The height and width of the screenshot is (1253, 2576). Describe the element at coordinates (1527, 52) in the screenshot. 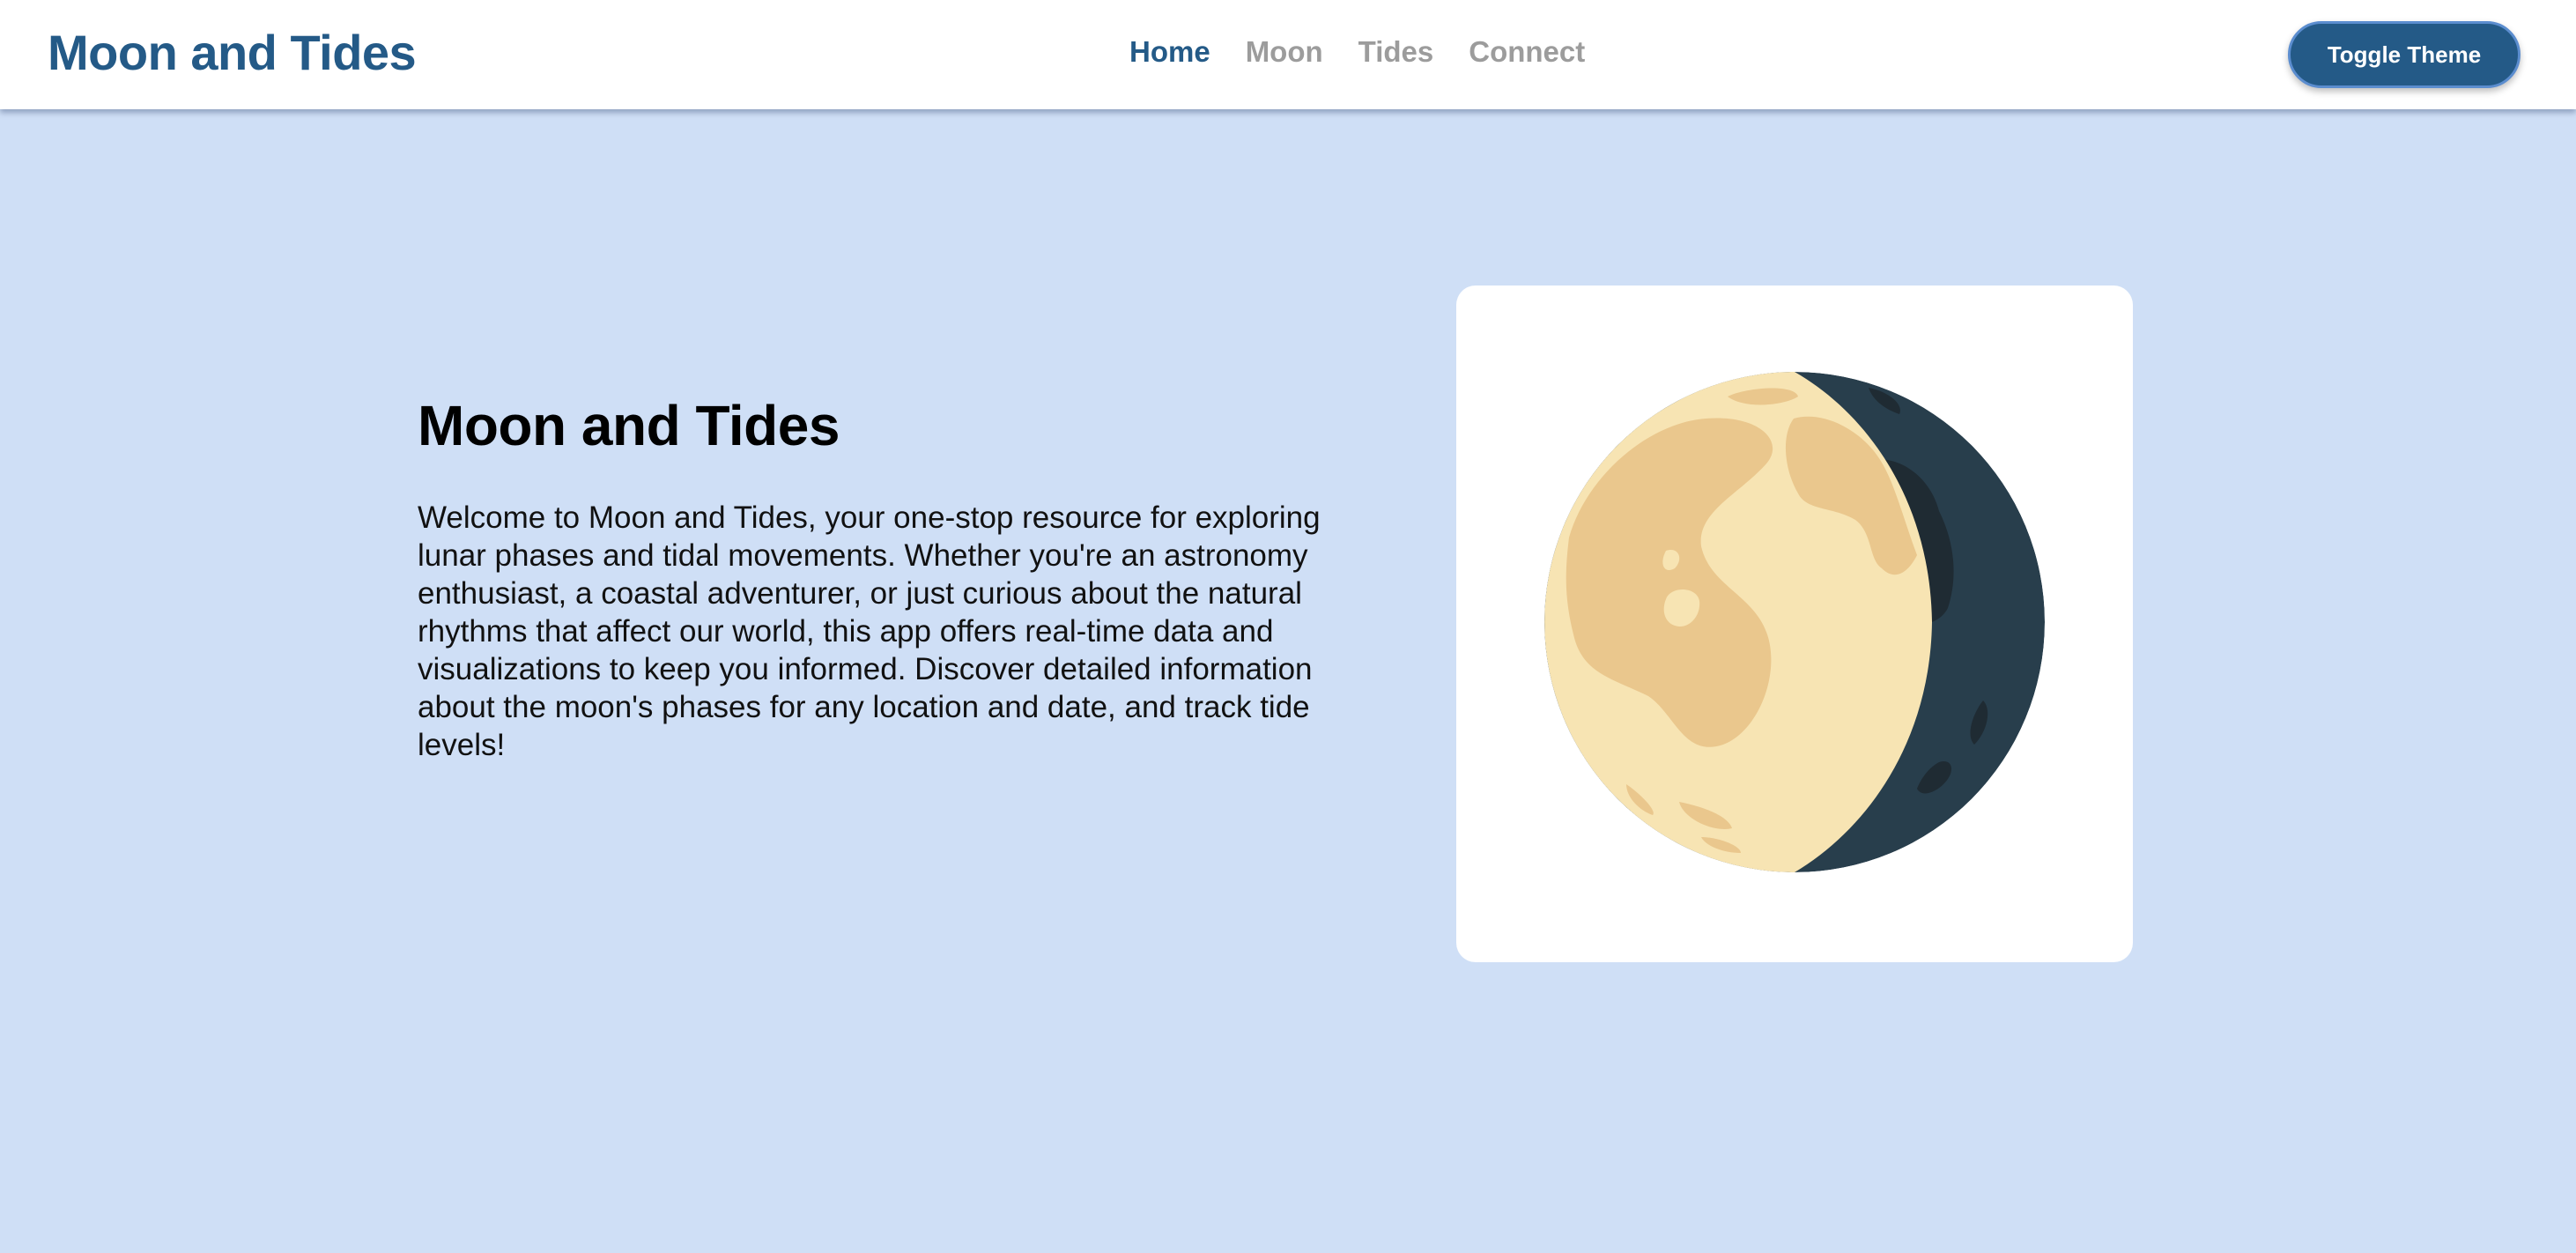

I see `nav-connect-link: Connect` at that location.